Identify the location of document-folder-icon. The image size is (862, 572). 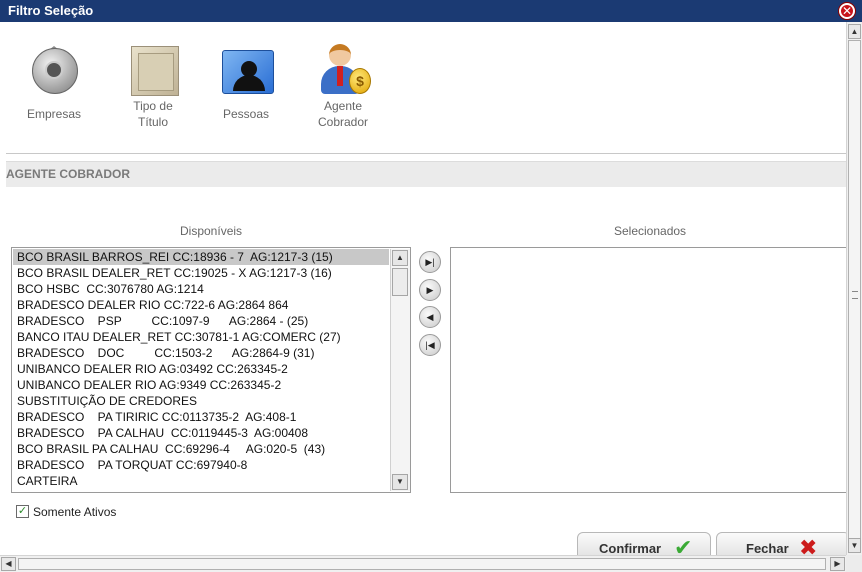
(153, 70).